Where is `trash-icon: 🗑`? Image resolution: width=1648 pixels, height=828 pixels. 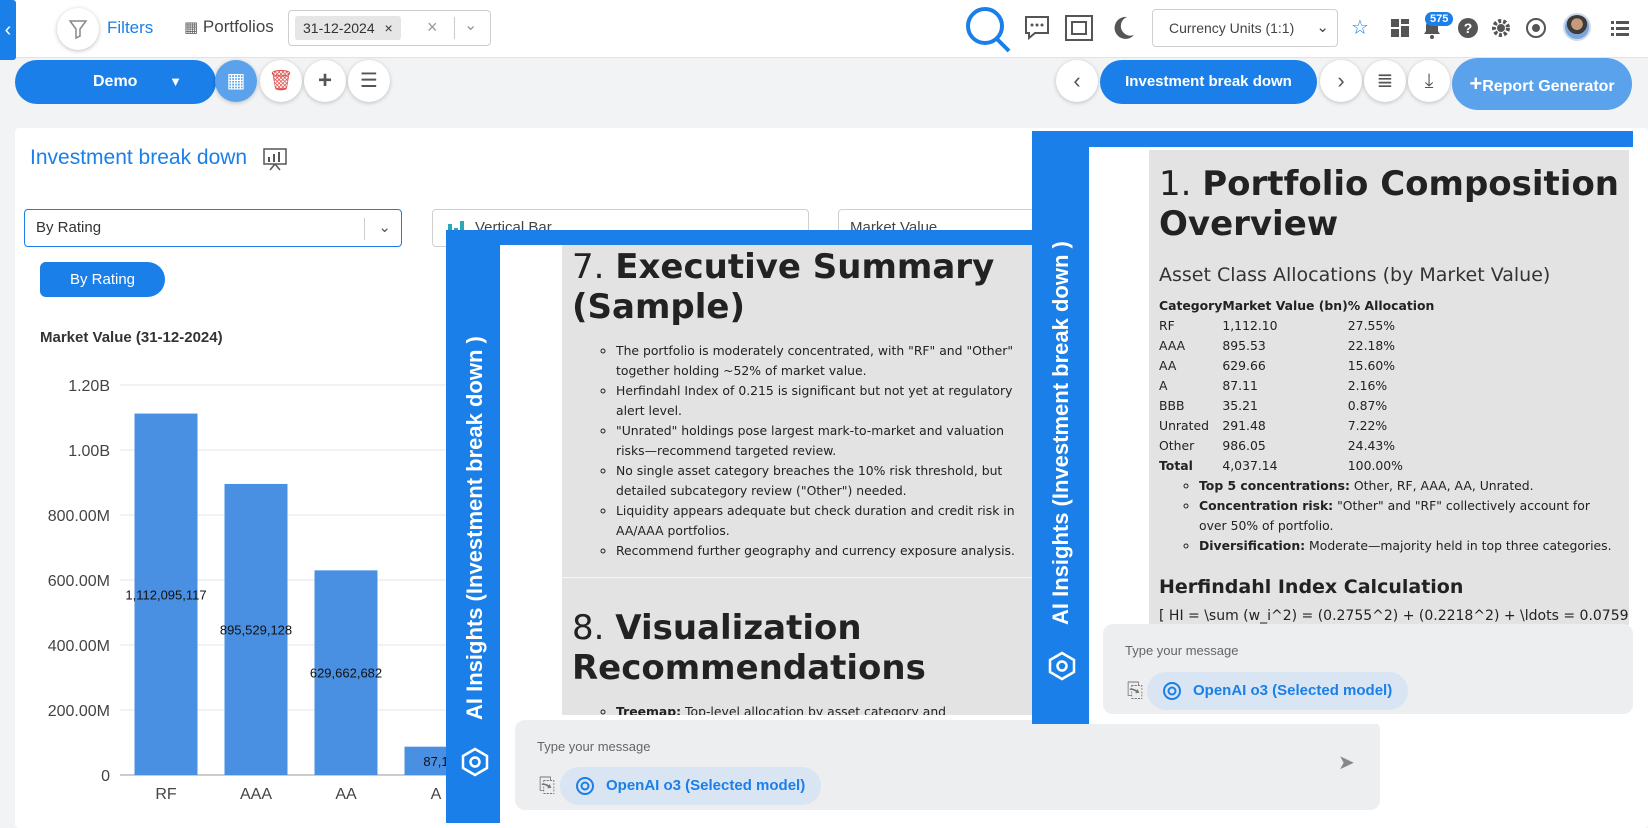
trash-icon: 🗑 is located at coordinates (281, 81).